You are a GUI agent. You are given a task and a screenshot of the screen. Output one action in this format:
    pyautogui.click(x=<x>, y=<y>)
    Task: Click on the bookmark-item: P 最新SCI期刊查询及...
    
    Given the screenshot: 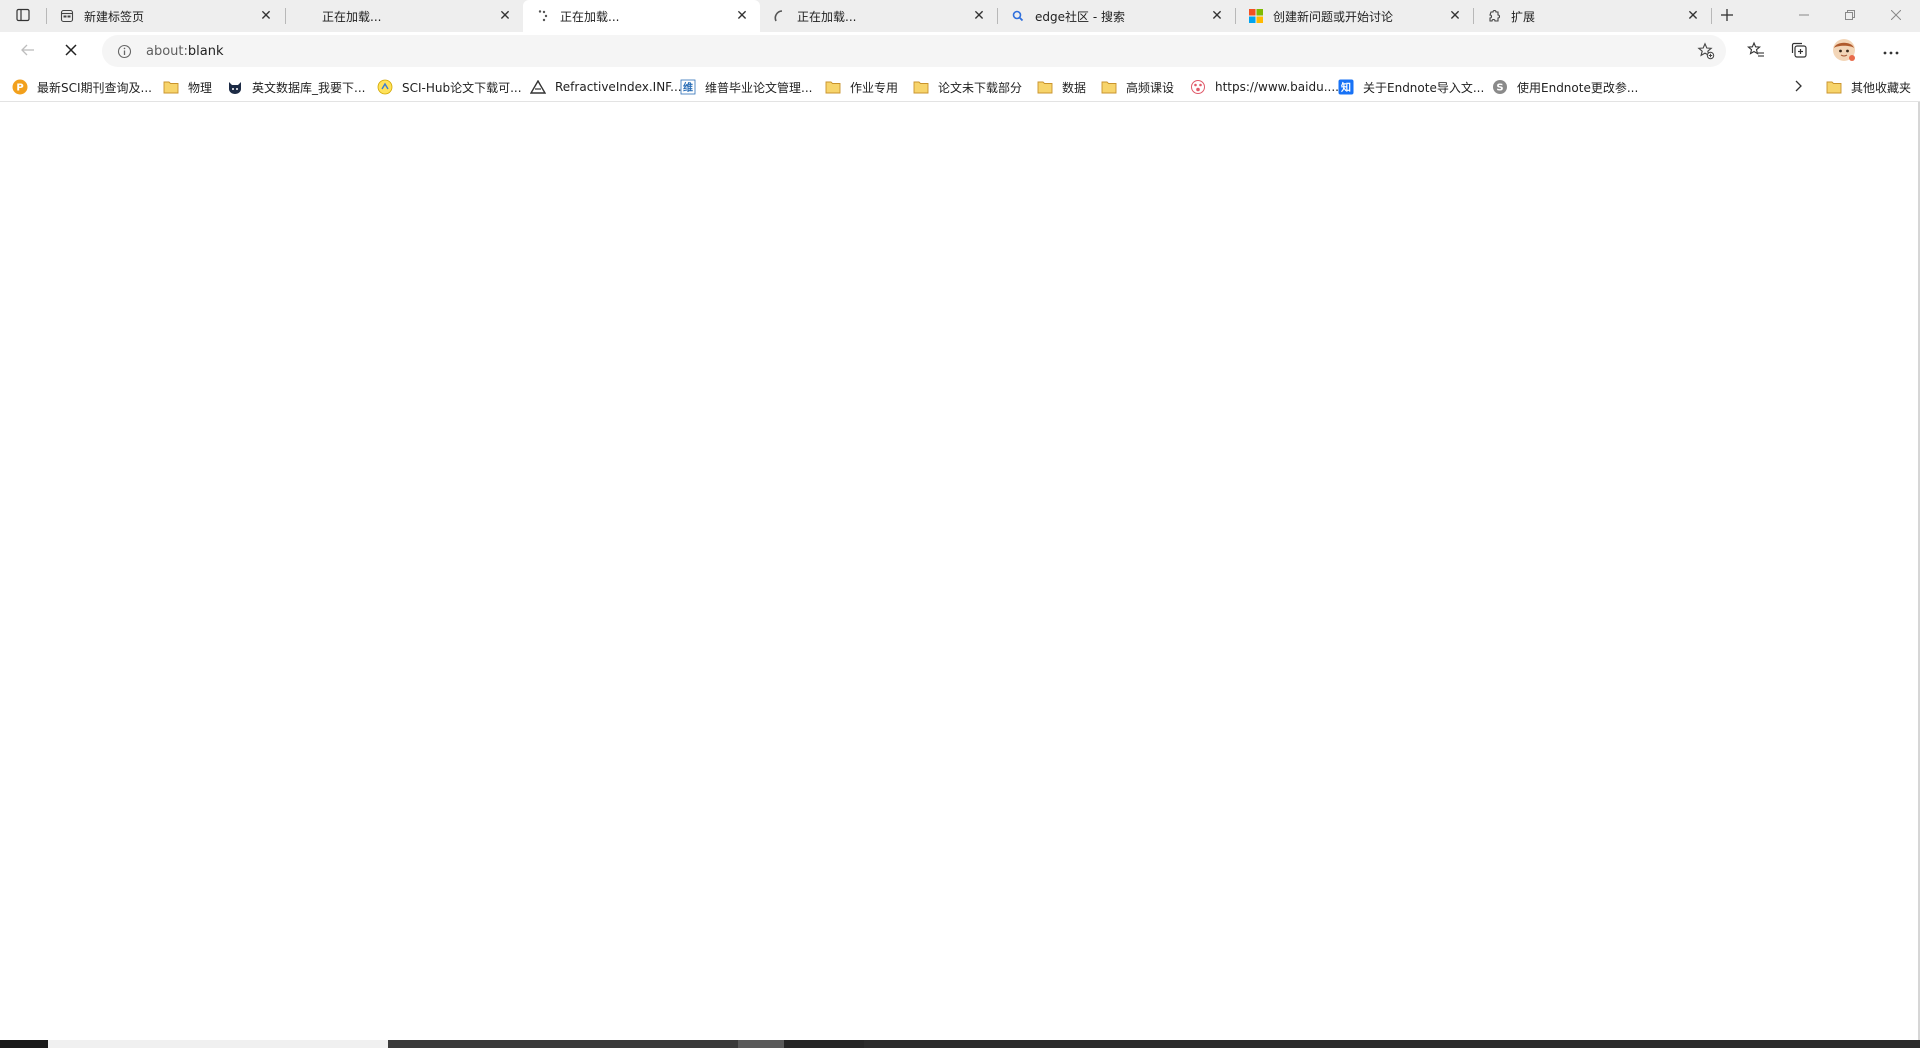 What is the action you would take?
    pyautogui.click(x=82, y=87)
    